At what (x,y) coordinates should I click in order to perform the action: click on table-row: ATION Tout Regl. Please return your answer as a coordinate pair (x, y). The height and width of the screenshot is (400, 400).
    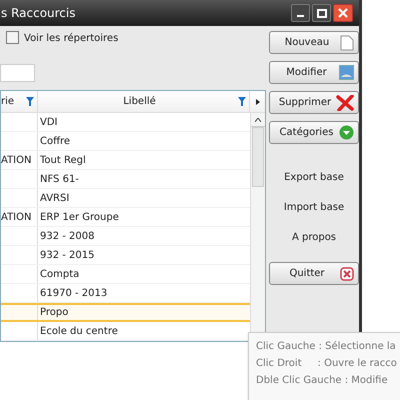
    Looking at the image, I should click on (125, 160).